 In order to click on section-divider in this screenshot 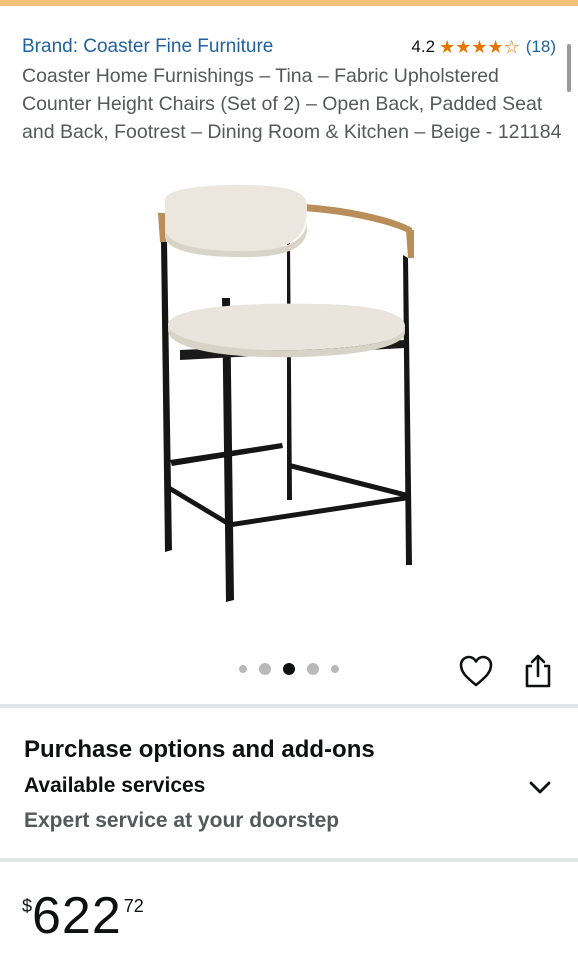, I will do `click(289, 860)`.